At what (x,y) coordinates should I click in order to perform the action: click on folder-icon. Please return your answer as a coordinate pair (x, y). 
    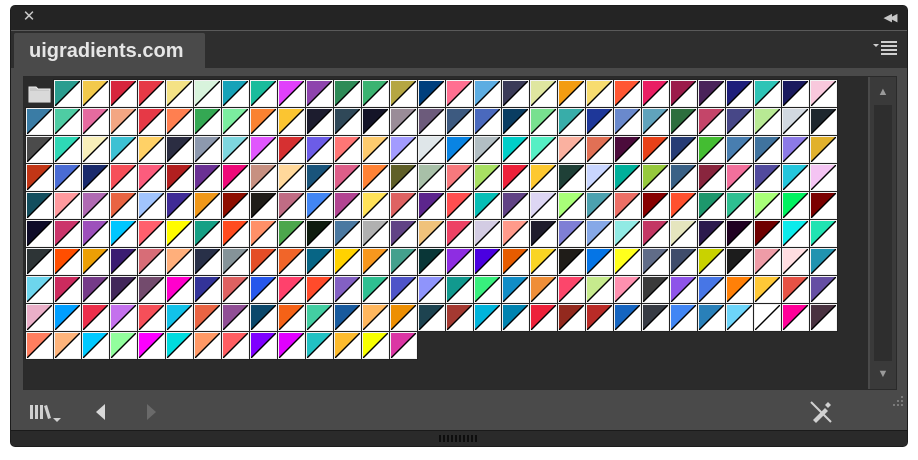
    Looking at the image, I should click on (39, 93).